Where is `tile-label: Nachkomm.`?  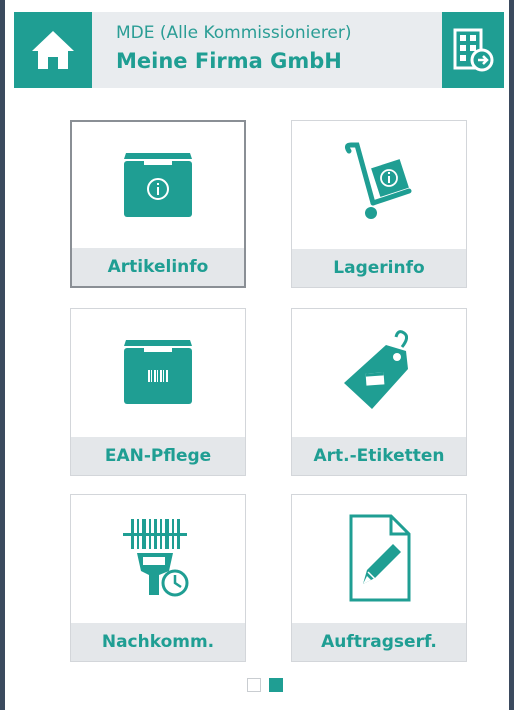 tile-label: Nachkomm. is located at coordinates (158, 642).